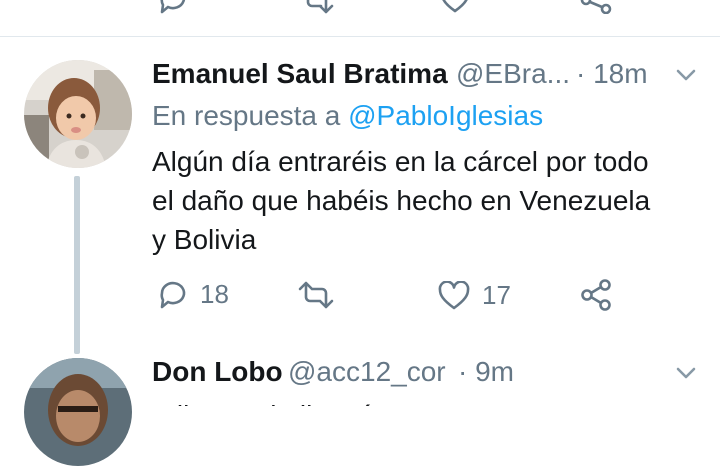 The height and width of the screenshot is (466, 720). I want to click on author-name: Don Lobo, so click(217, 372).